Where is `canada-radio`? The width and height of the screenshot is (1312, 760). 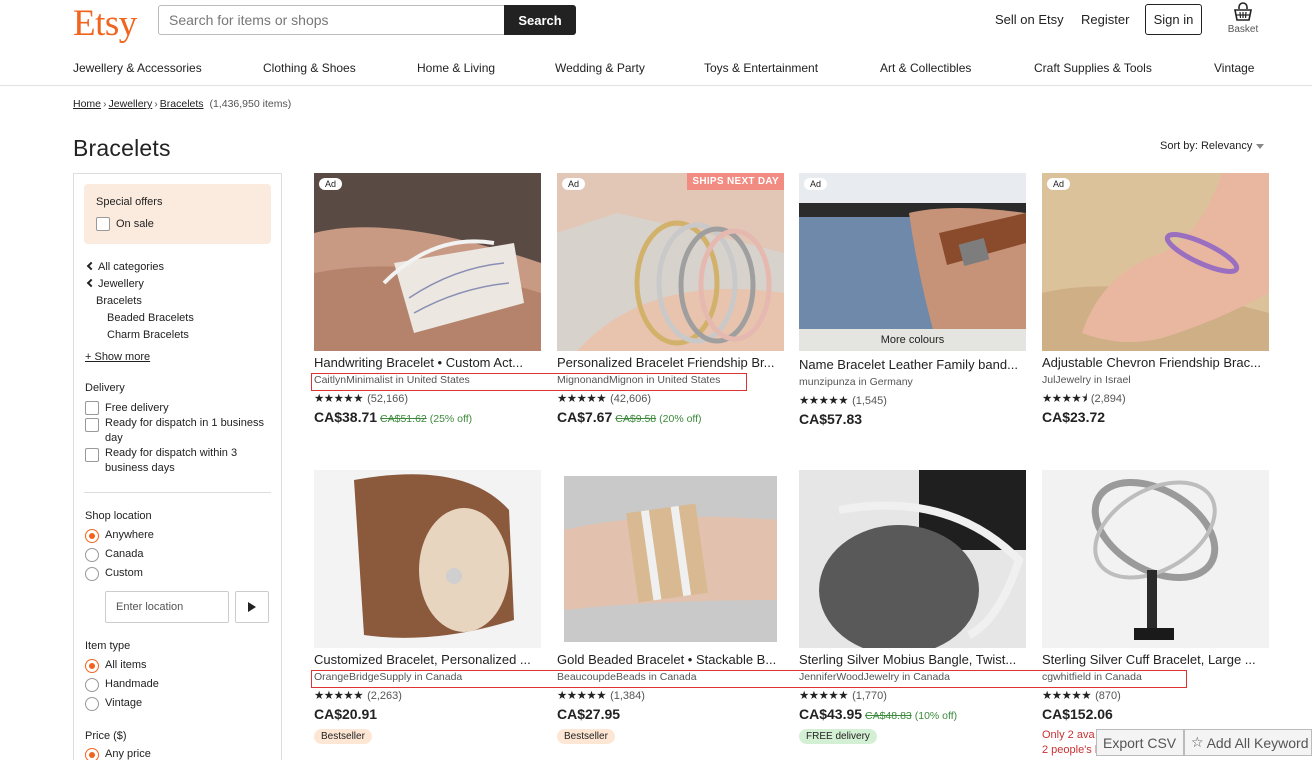
canada-radio is located at coordinates (92, 555).